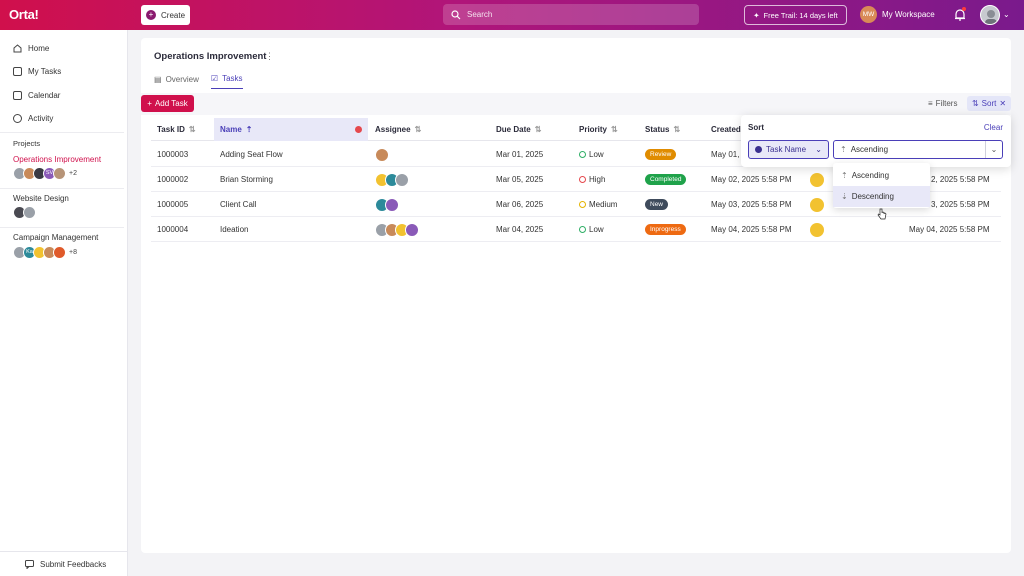 Image resolution: width=1024 pixels, height=576 pixels. What do you see at coordinates (17, 118) in the screenshot?
I see `activity-icon` at bounding box center [17, 118].